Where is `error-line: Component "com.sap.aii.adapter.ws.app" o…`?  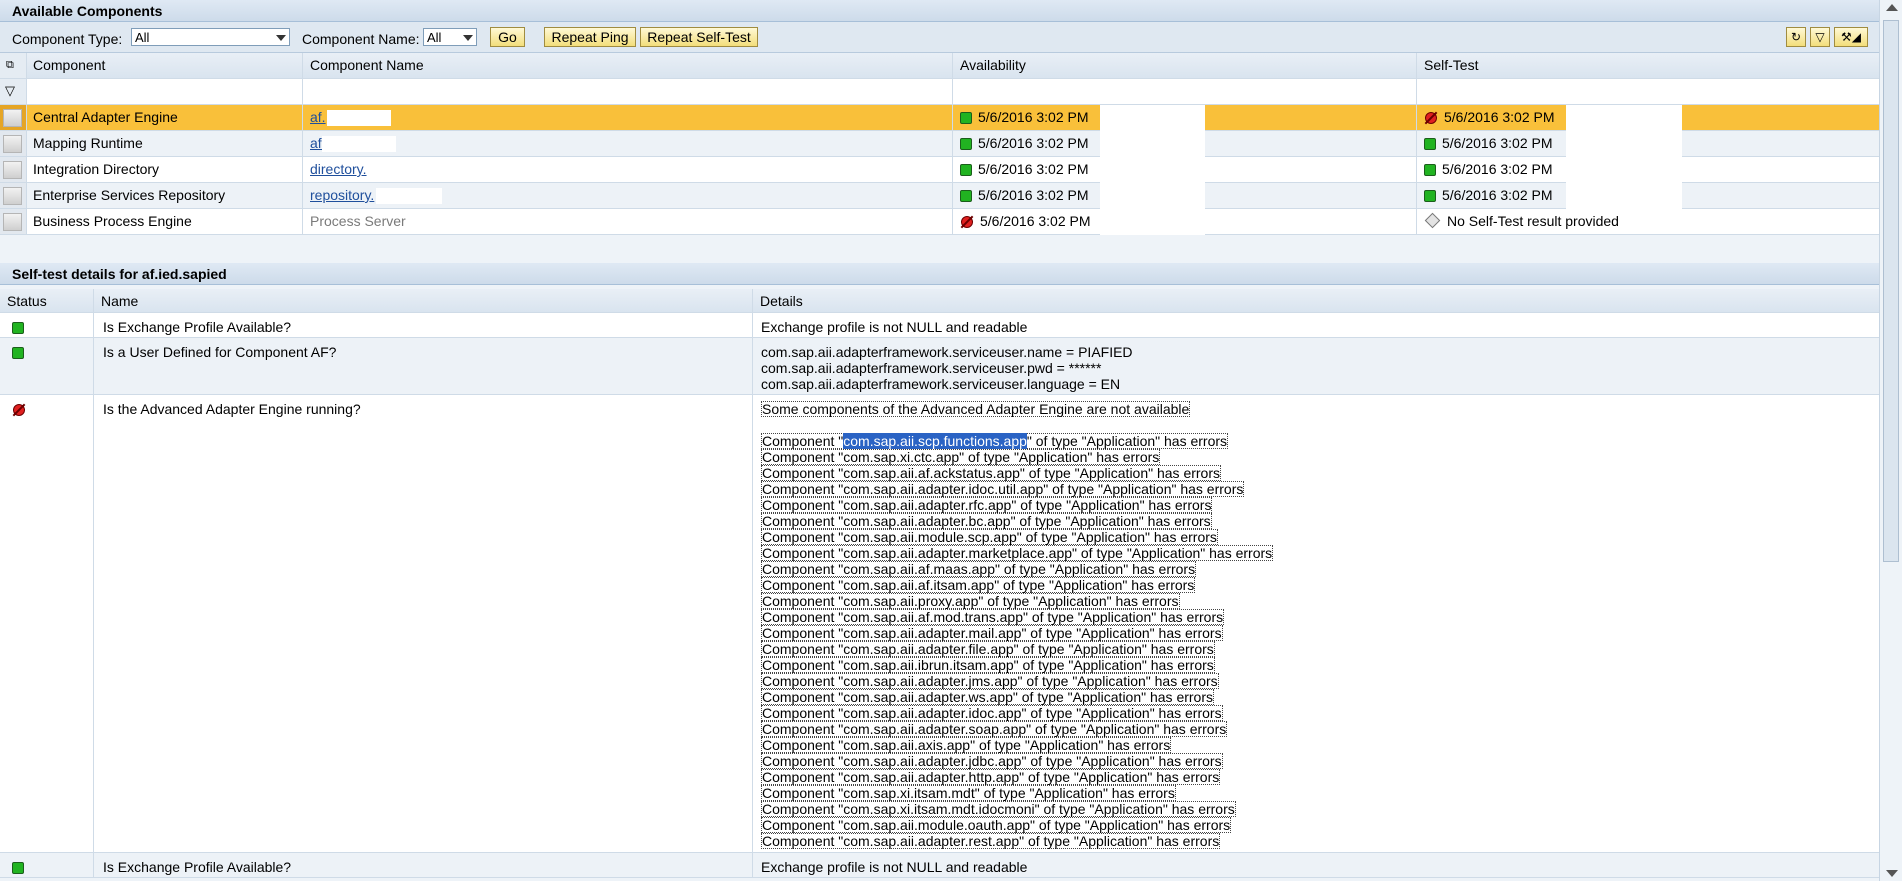 error-line: Component "com.sap.aii.adapter.ws.app" o… is located at coordinates (1317, 697).